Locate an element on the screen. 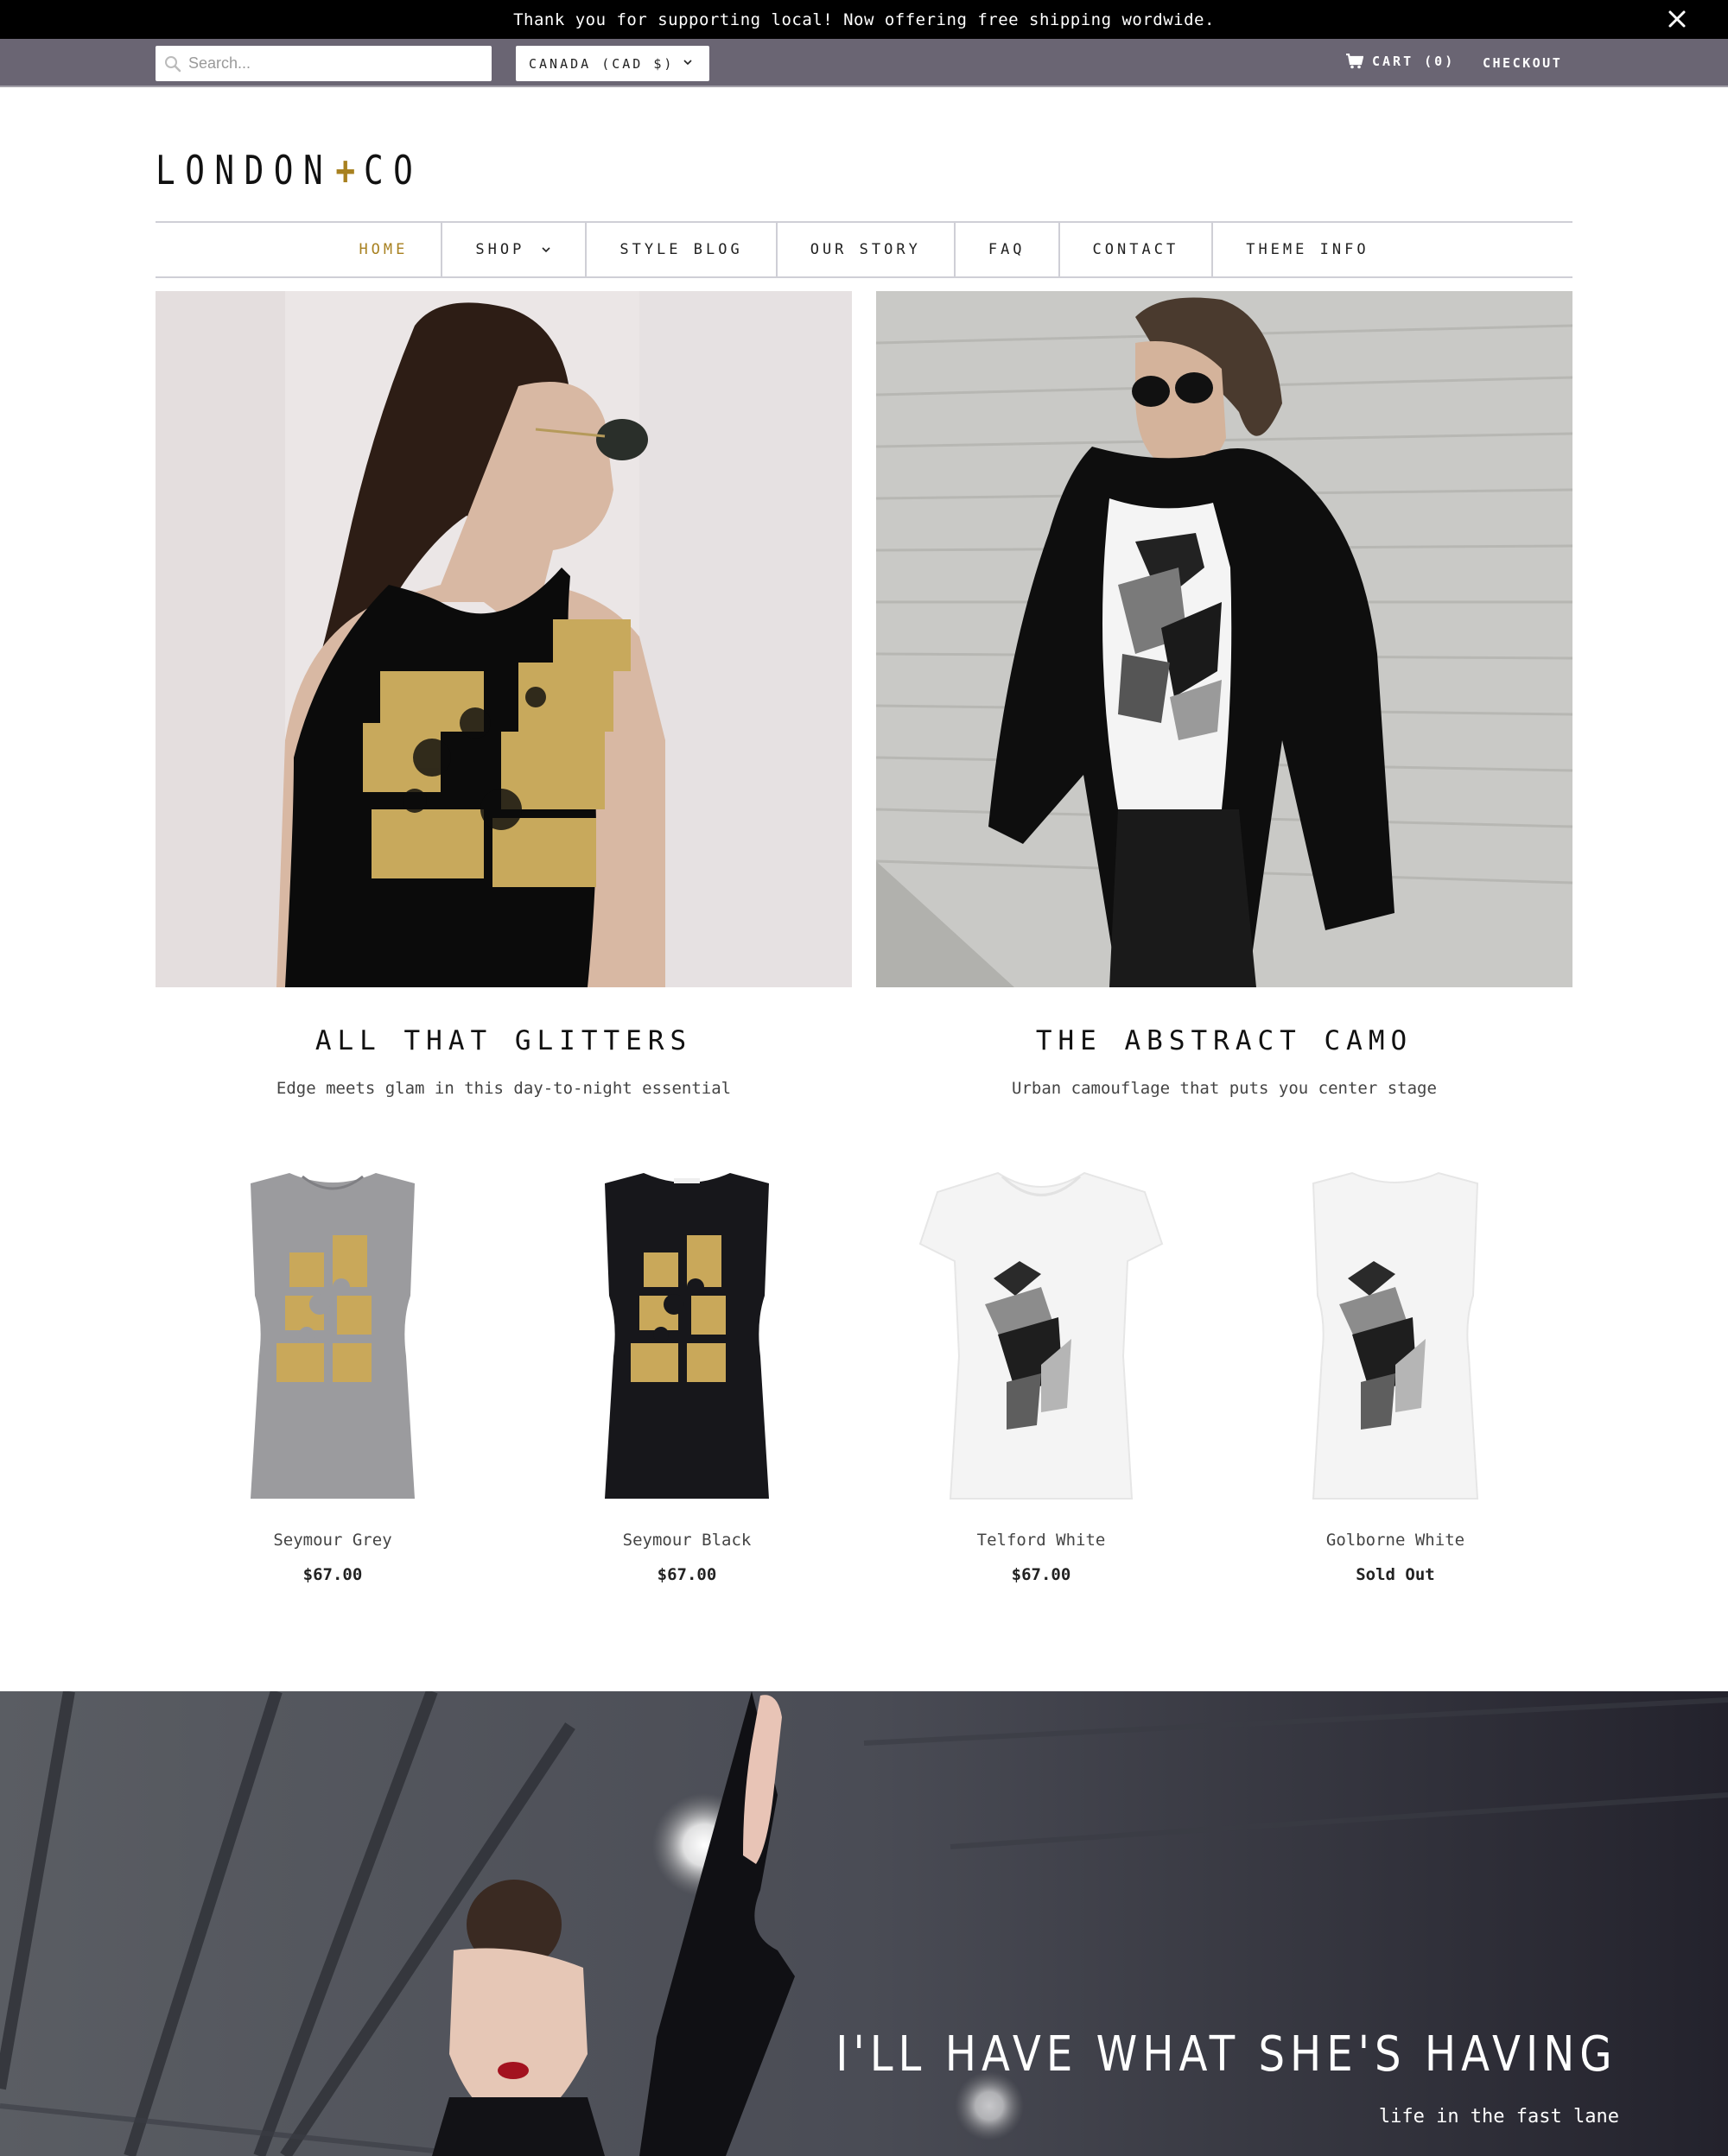  currency-select: CANADA (CAD $) is located at coordinates (612, 64).